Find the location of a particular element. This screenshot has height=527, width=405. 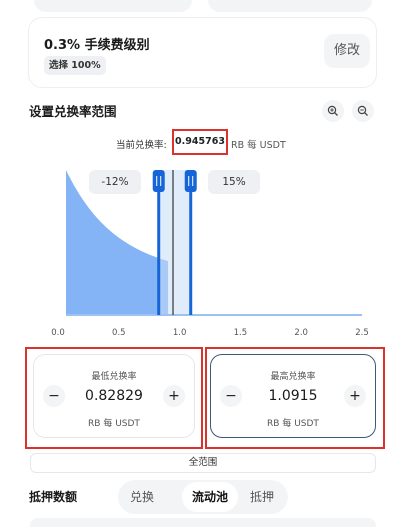

x-tick-label: 2.5 is located at coordinates (362, 333).